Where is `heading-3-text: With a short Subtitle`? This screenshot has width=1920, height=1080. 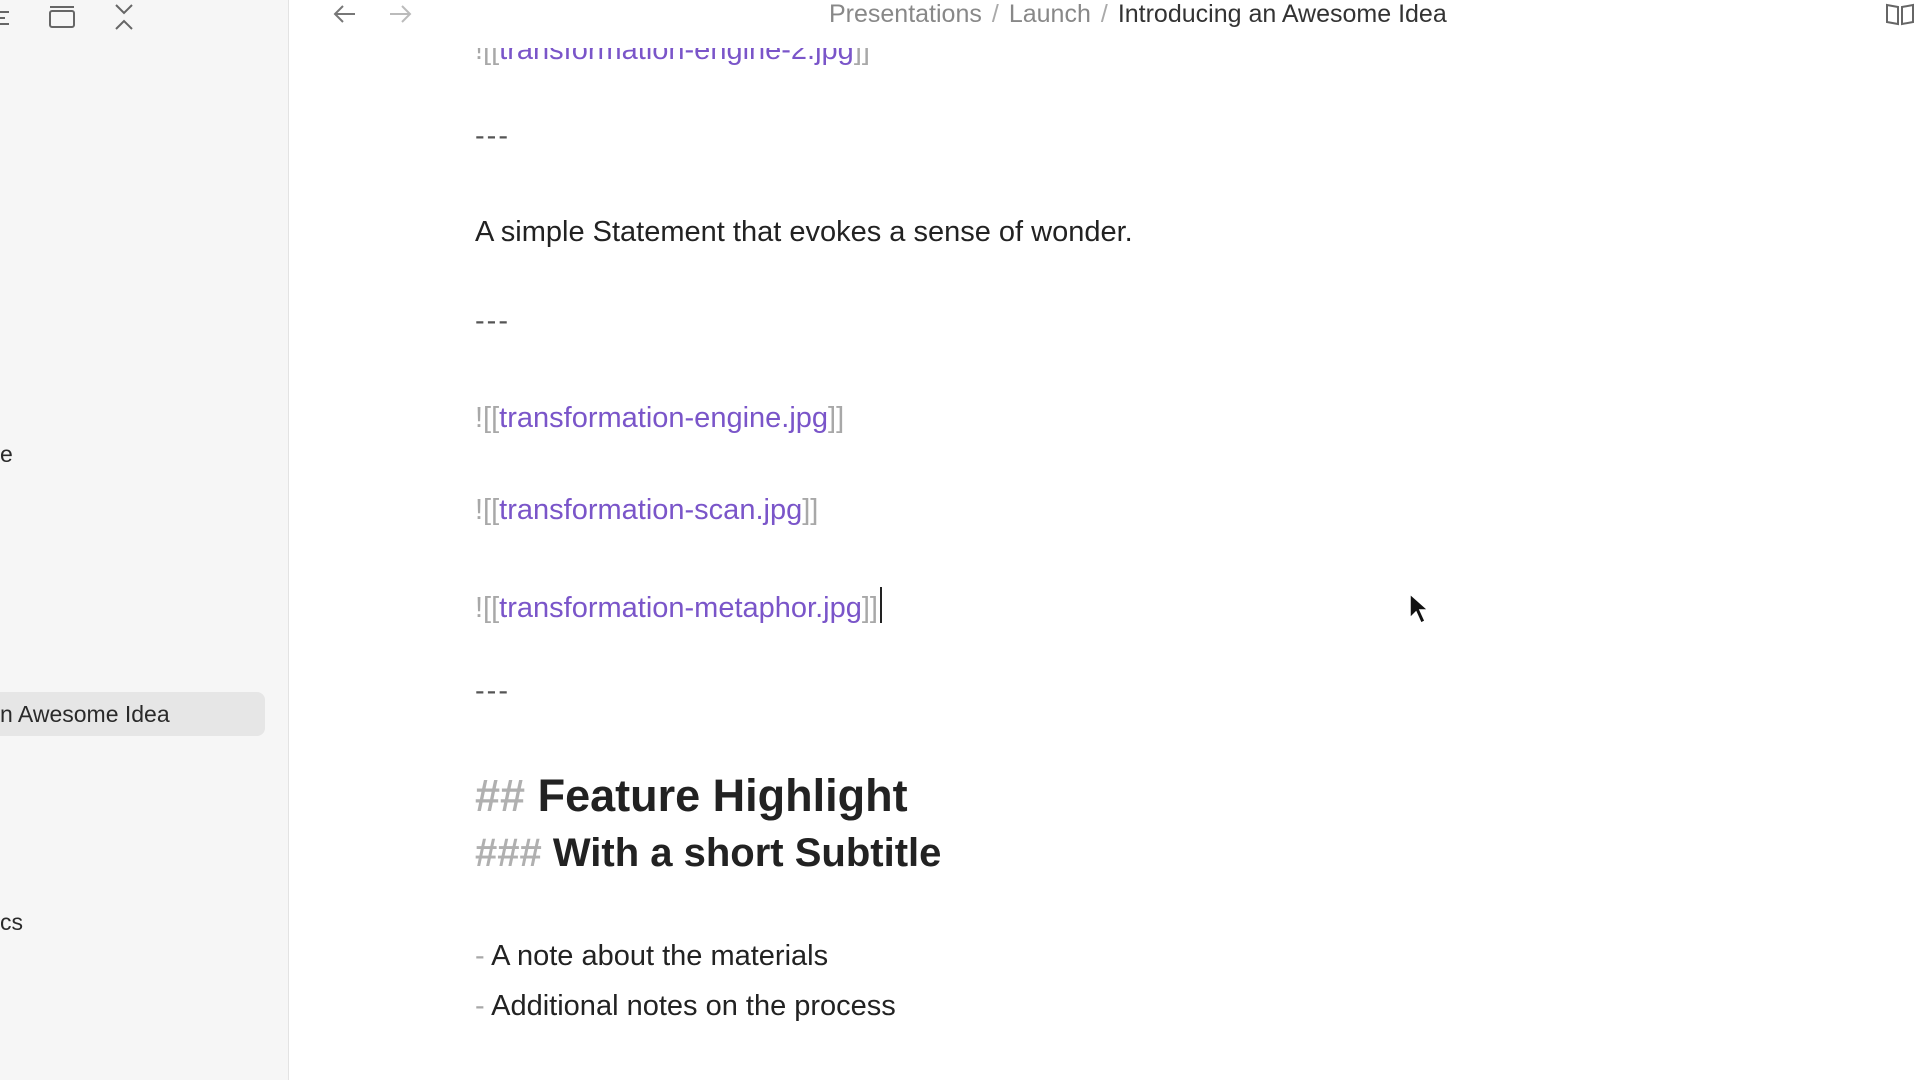 heading-3-text: With a short Subtitle is located at coordinates (747, 853).